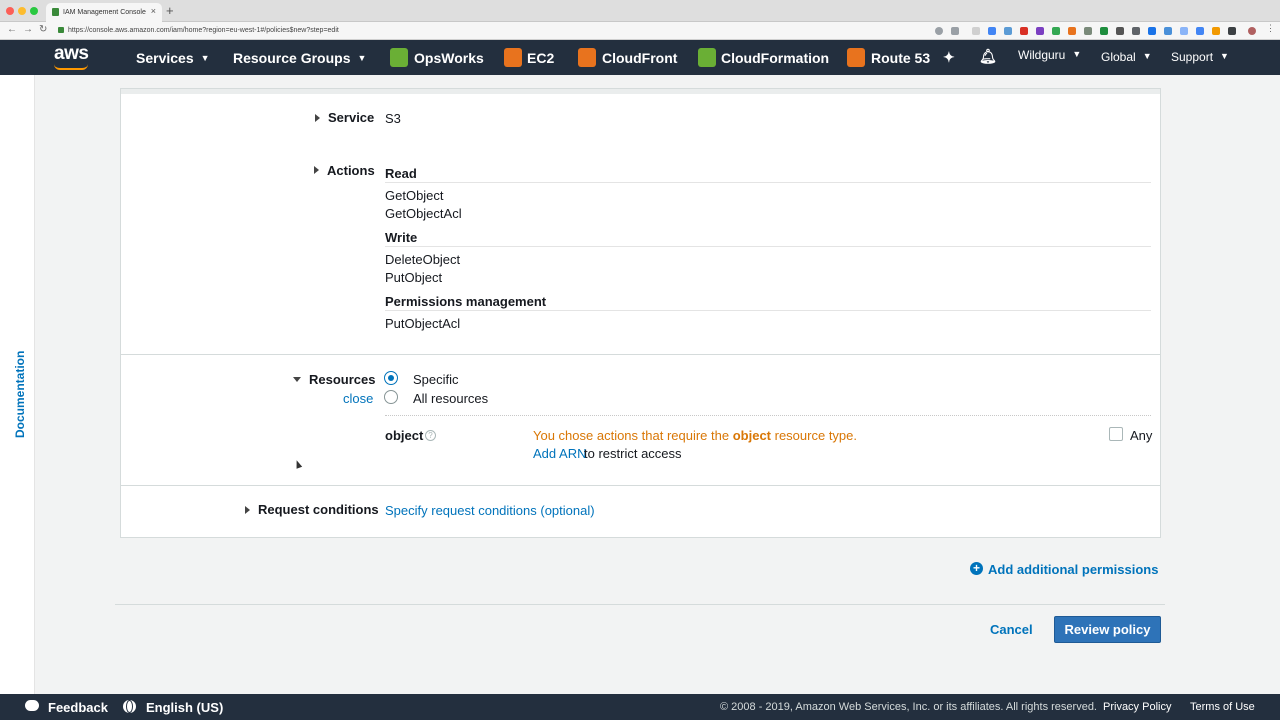  What do you see at coordinates (391, 378) in the screenshot?
I see `radio-specific` at bounding box center [391, 378].